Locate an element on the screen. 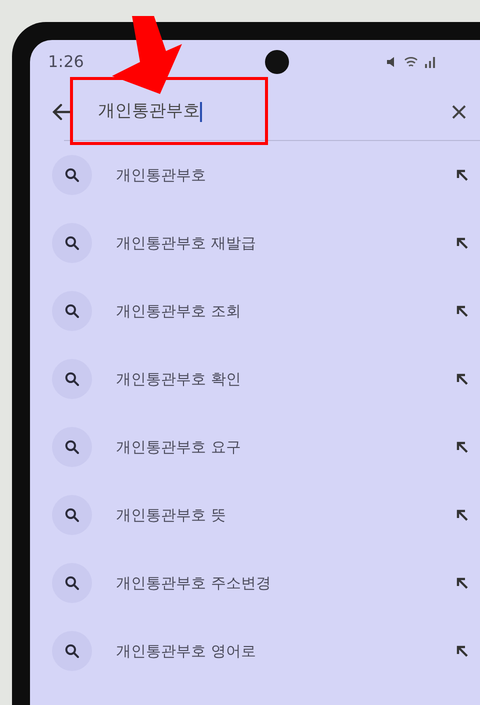  suggestion-text: 개인통관부호 조회 is located at coordinates (178, 311).